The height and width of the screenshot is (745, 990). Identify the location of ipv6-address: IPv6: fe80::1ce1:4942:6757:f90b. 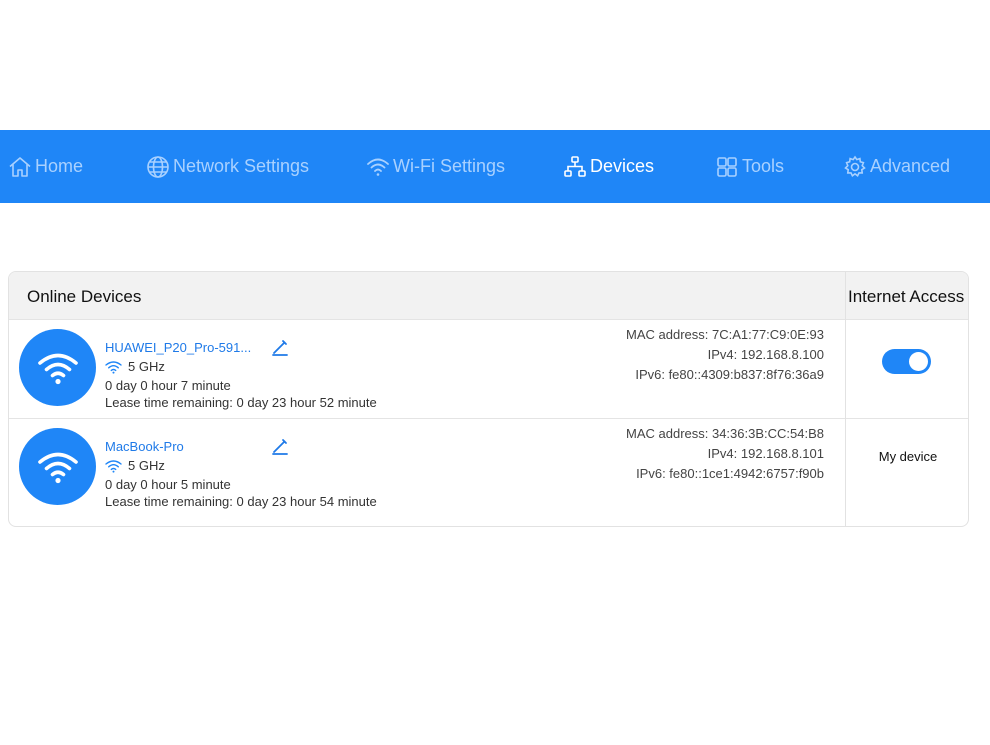
(730, 473).